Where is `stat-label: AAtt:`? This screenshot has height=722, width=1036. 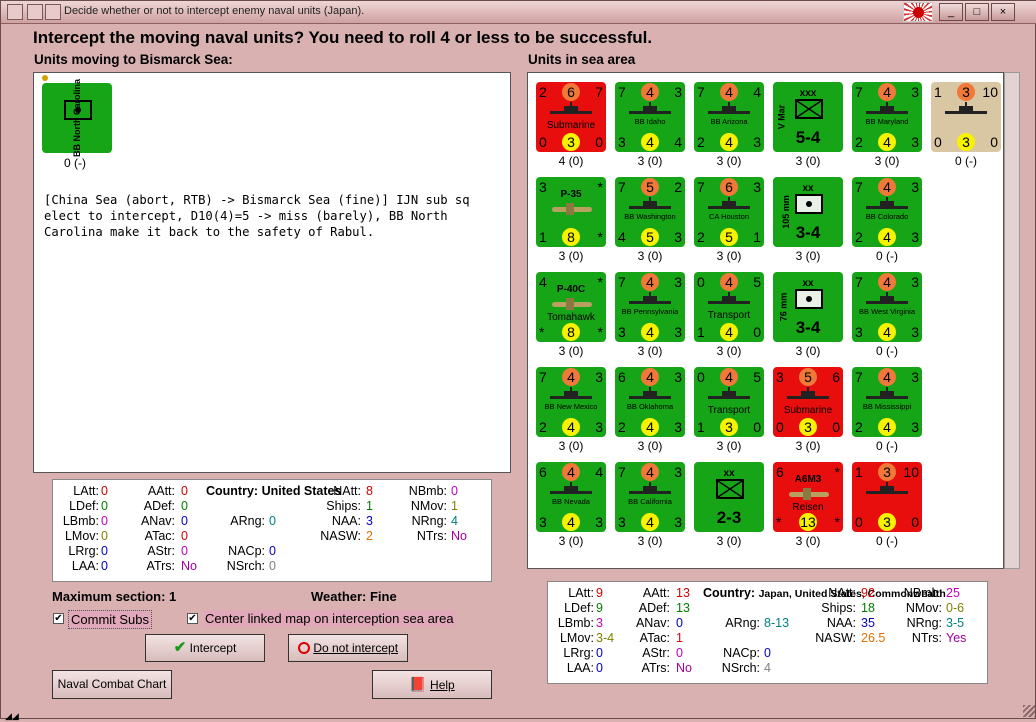 stat-label: AAtt: is located at coordinates (161, 491).